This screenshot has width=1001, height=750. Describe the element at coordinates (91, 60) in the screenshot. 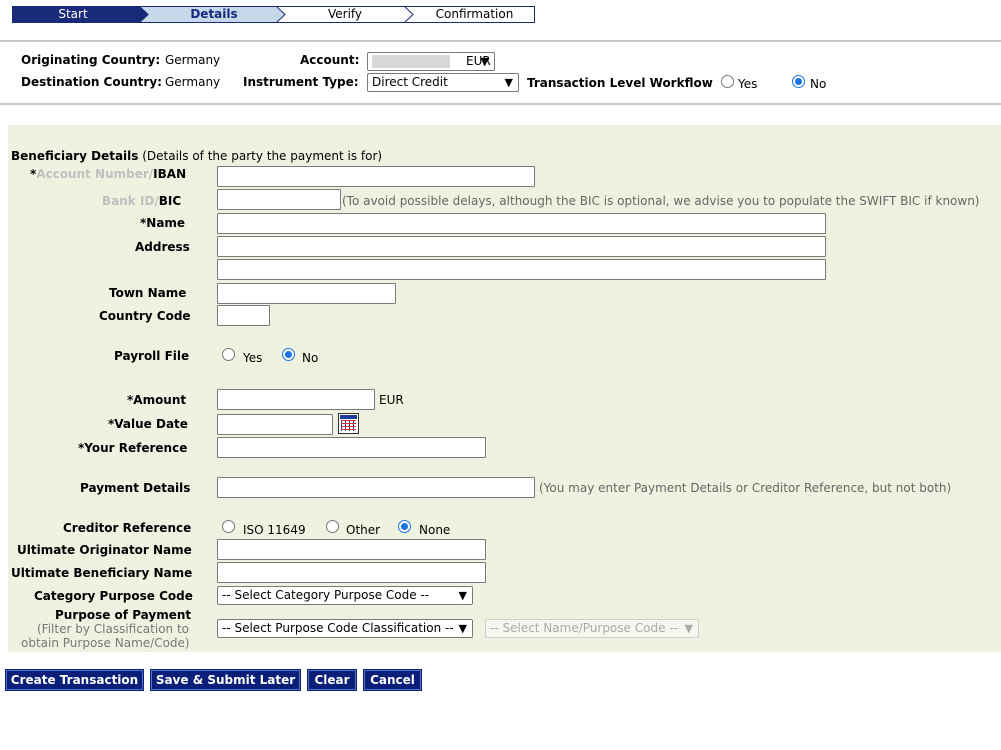

I see `originating-country-label: Originating Country:` at that location.